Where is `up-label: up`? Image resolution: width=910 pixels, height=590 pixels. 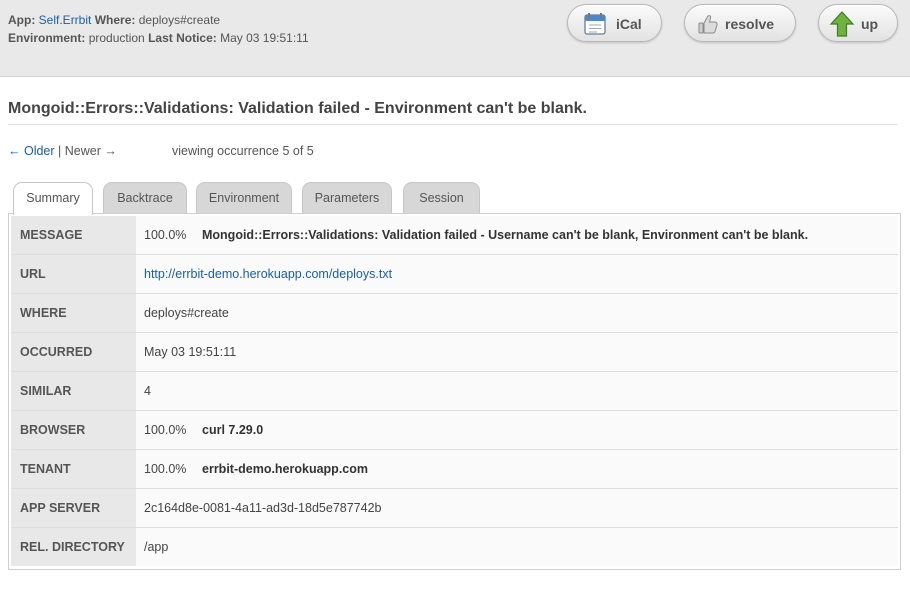 up-label: up is located at coordinates (870, 24).